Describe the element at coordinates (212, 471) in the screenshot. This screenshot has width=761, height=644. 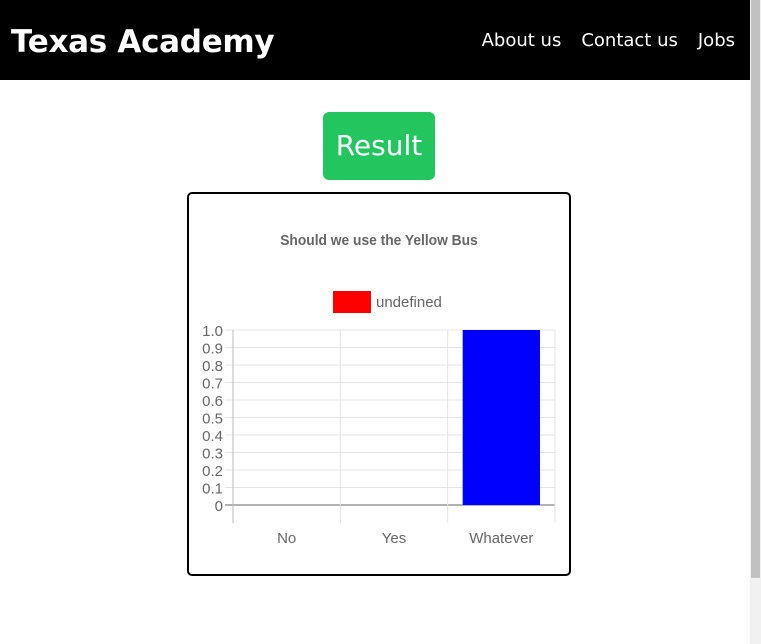
I see `y-tick-label: 0.2` at that location.